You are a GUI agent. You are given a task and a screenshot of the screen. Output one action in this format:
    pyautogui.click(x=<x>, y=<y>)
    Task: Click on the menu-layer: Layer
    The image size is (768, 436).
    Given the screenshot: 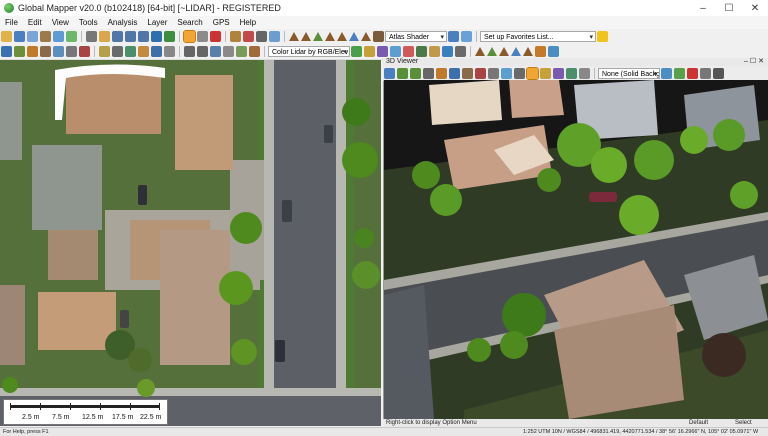 What is the action you would take?
    pyautogui.click(x=157, y=22)
    